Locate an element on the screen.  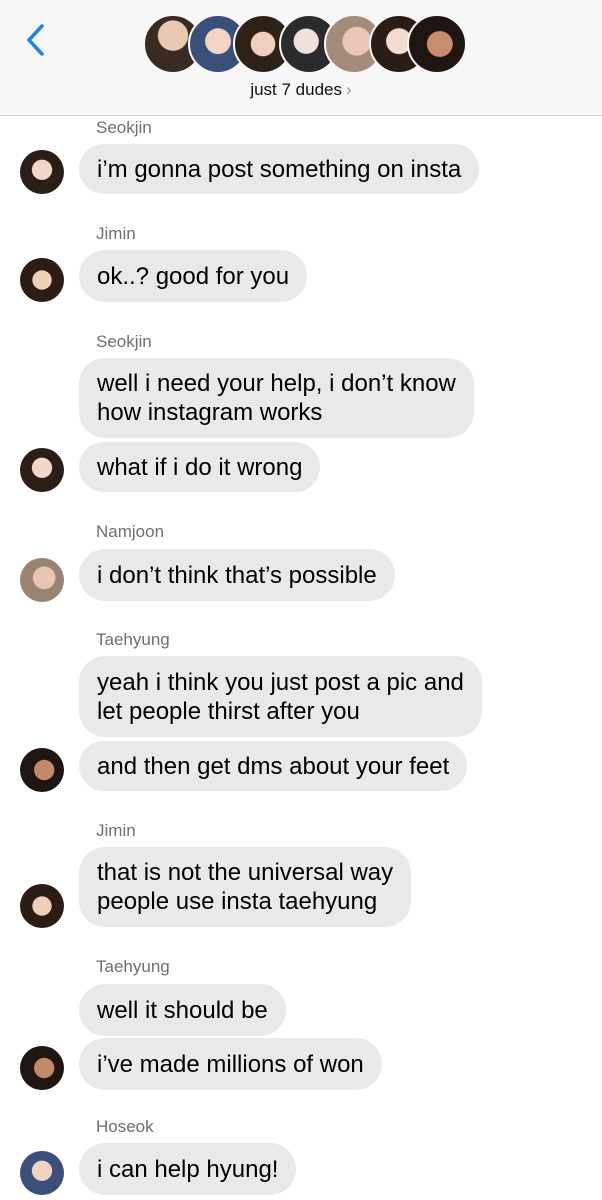
message-text: i’ve made millions of won is located at coordinates (230, 1064).